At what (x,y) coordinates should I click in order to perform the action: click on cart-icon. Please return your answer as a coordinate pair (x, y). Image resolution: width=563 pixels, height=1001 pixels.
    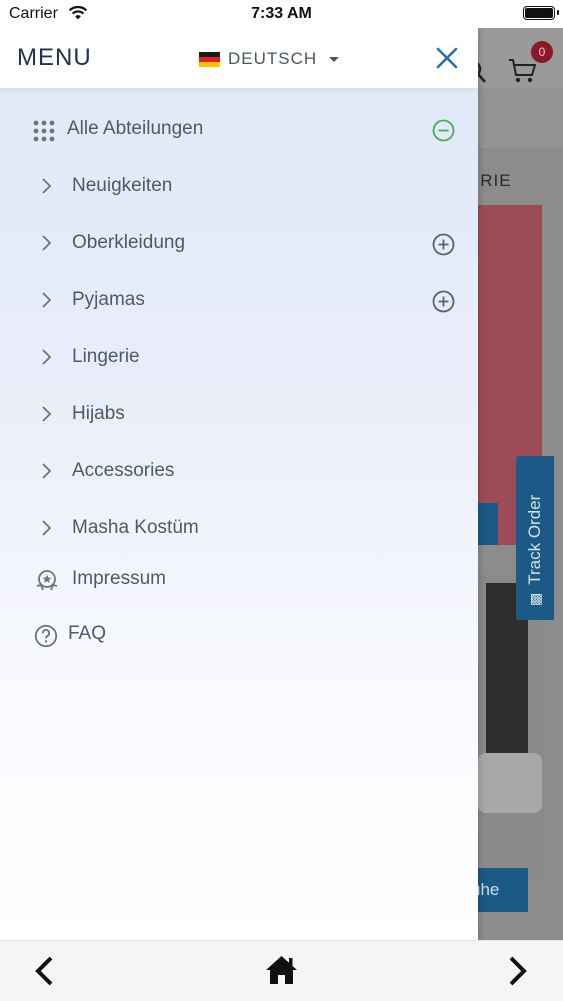
    Looking at the image, I should click on (522, 71).